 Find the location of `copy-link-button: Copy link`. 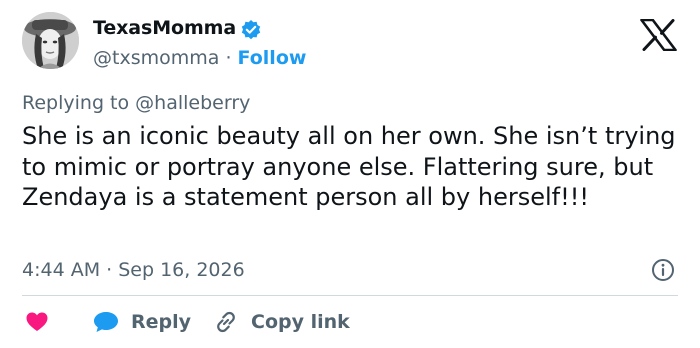

copy-link-button: Copy link is located at coordinates (281, 322).